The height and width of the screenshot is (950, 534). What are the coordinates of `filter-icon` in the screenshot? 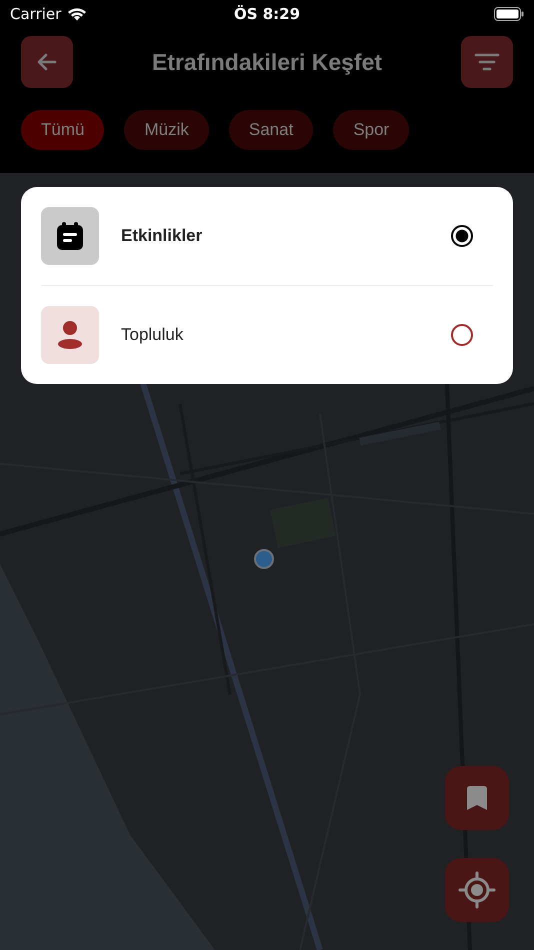 It's located at (487, 62).